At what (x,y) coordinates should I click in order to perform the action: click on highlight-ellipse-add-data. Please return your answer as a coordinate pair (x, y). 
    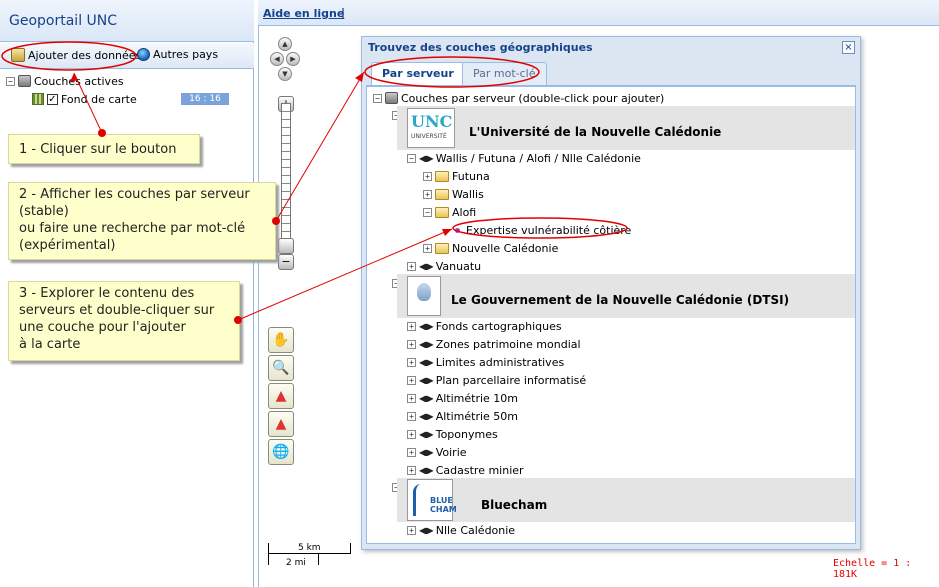
    Looking at the image, I should click on (69, 56).